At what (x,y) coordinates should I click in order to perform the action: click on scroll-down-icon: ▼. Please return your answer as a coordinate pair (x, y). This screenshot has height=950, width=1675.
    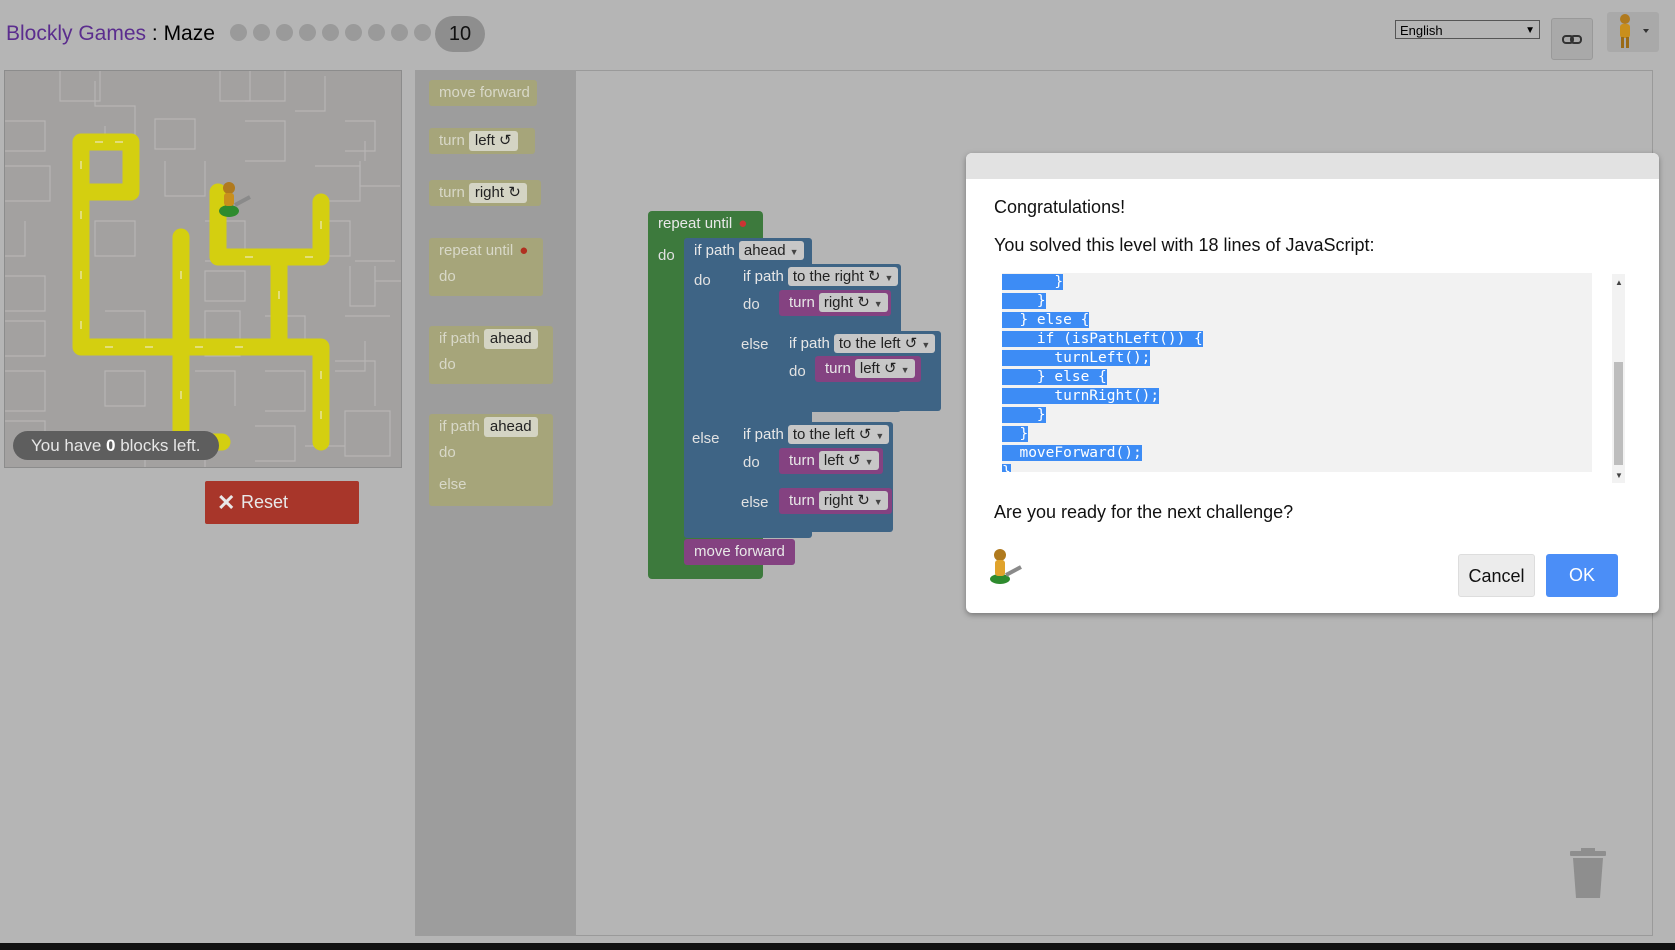
    Looking at the image, I should click on (1619, 475).